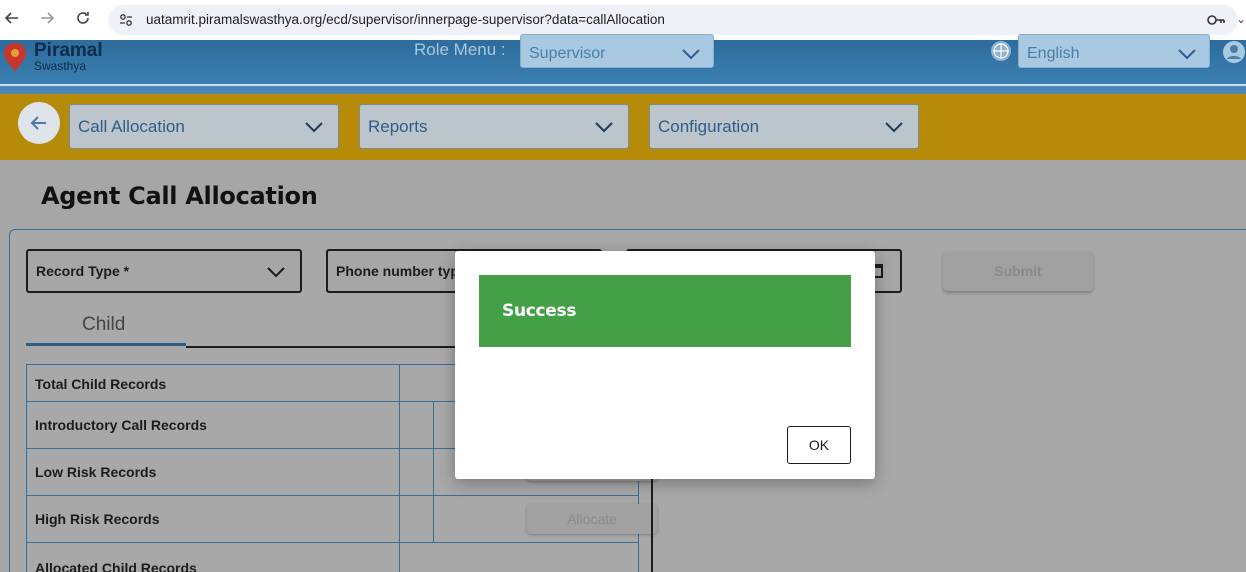 This screenshot has width=1246, height=572. What do you see at coordinates (1216, 20) in the screenshot?
I see `password-key-icon` at bounding box center [1216, 20].